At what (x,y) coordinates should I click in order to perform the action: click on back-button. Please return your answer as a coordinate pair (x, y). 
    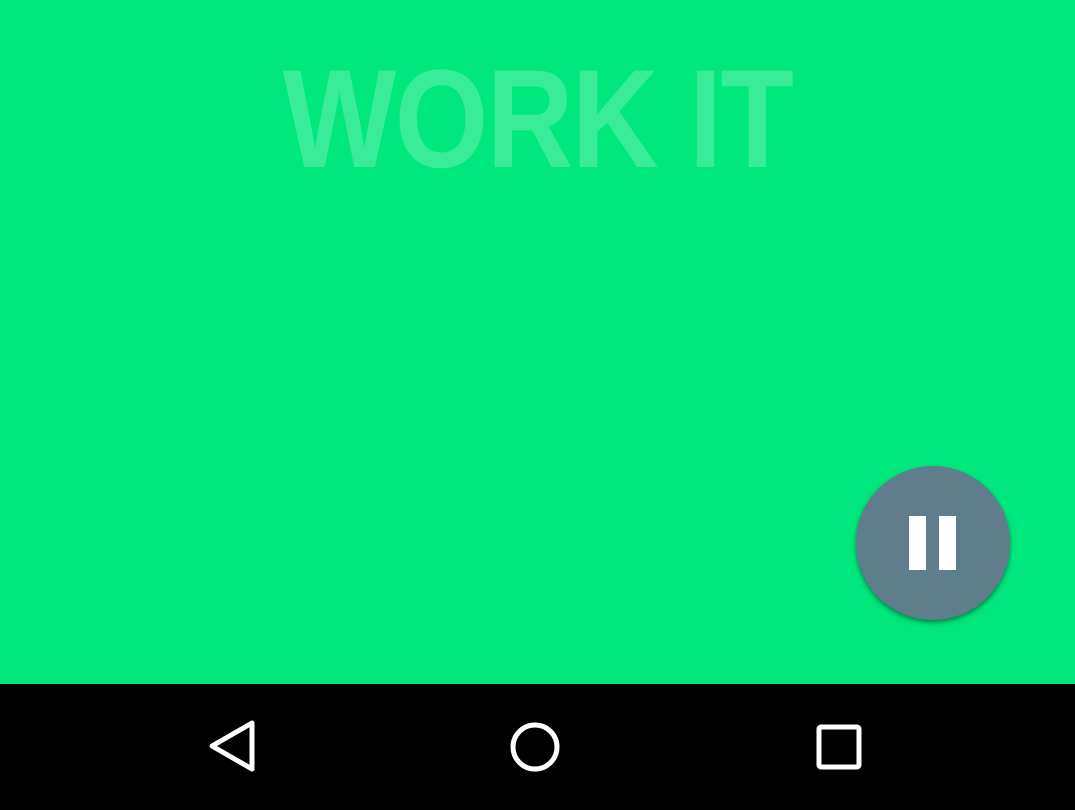
    Looking at the image, I should click on (233, 747).